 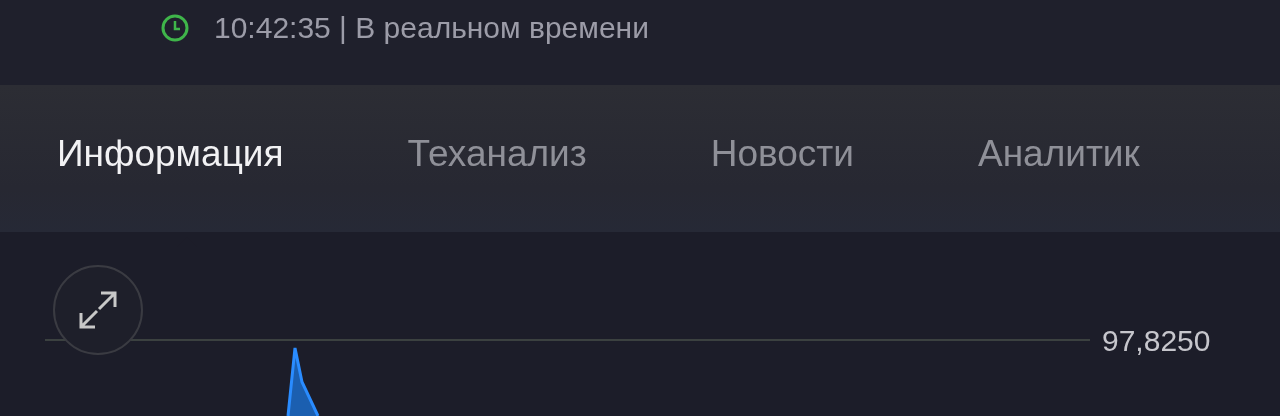 What do you see at coordinates (175, 27) in the screenshot?
I see `clock-icon` at bounding box center [175, 27].